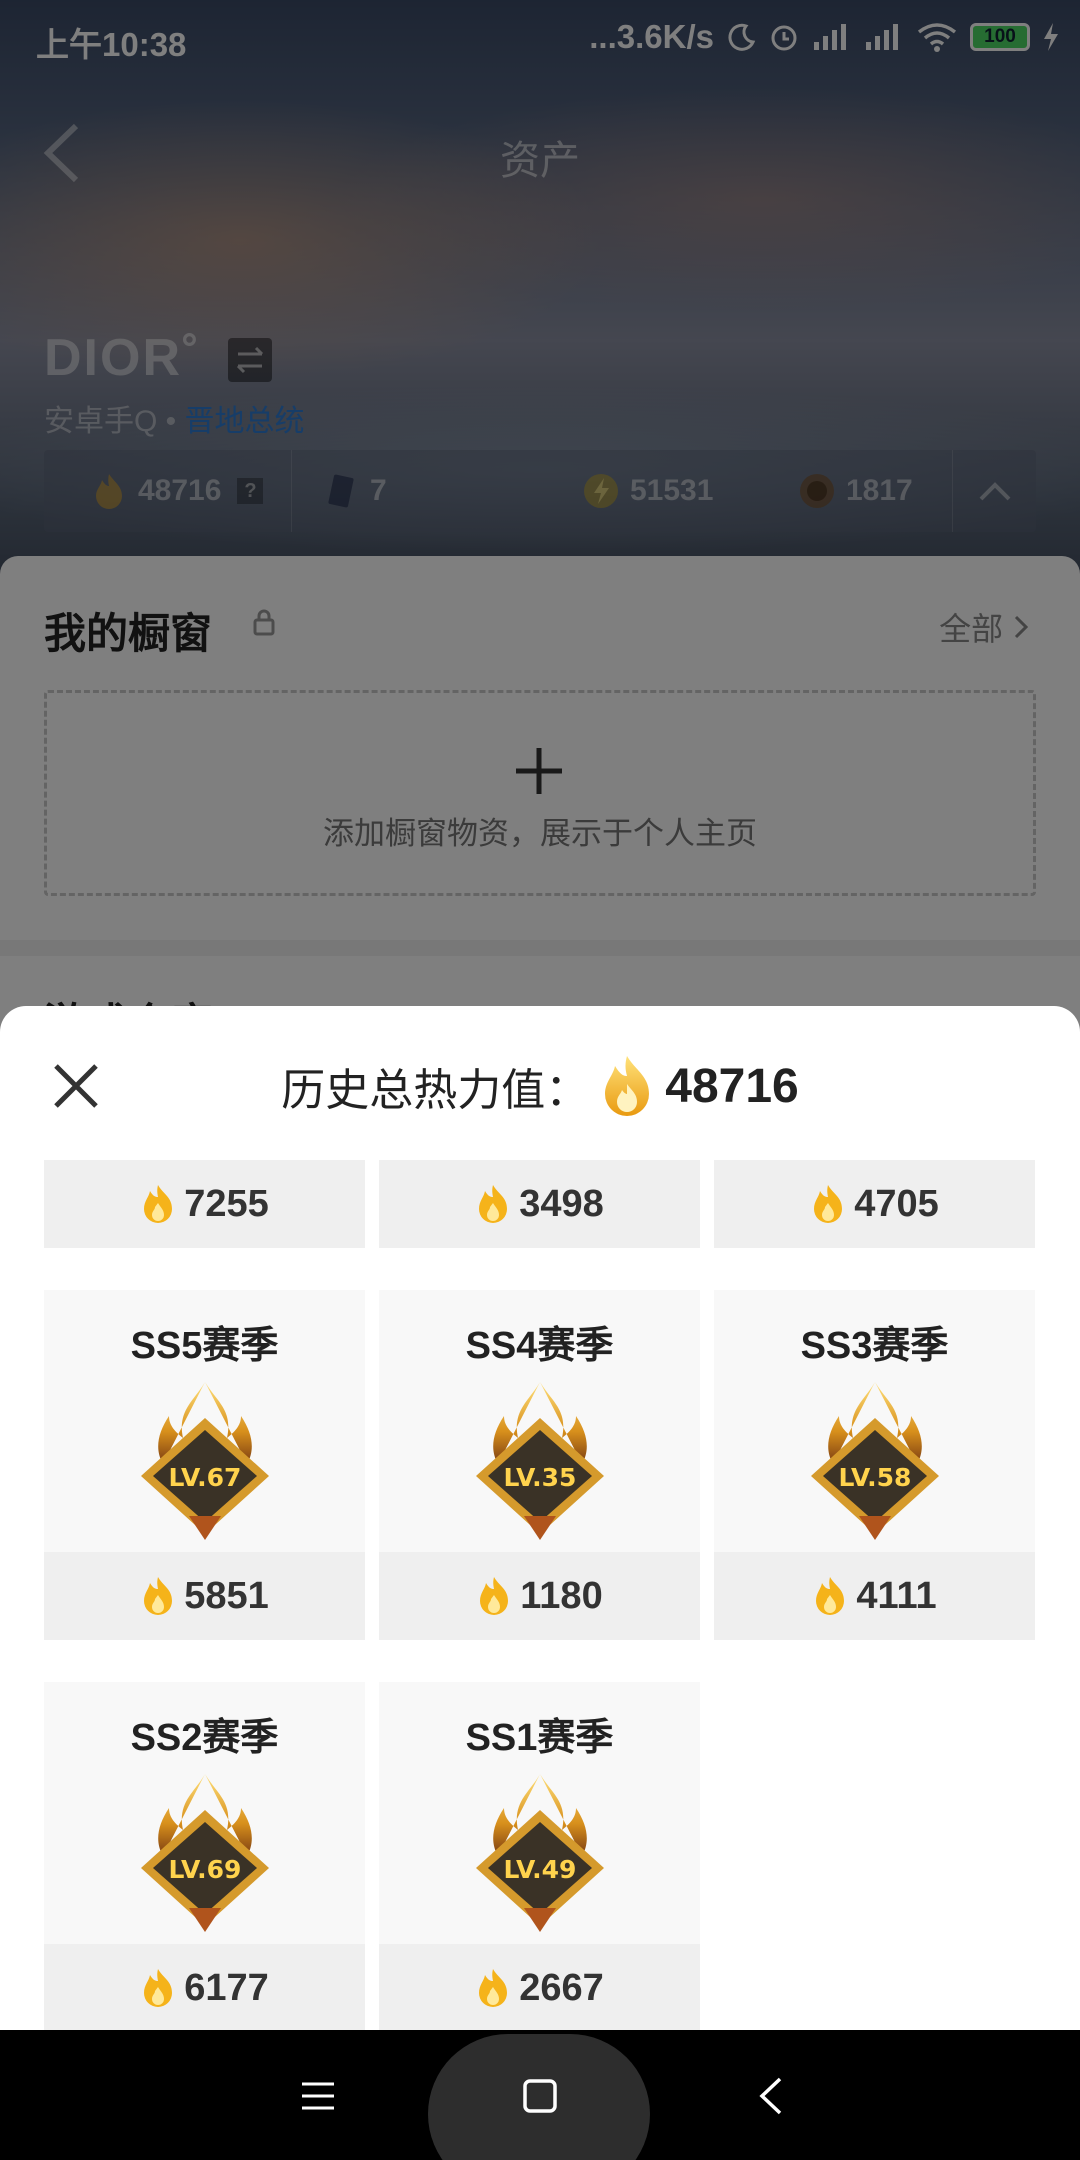 This screenshot has width=1080, height=2160. Describe the element at coordinates (204, 1738) in the screenshot. I see `season-name: SS2赛季` at that location.